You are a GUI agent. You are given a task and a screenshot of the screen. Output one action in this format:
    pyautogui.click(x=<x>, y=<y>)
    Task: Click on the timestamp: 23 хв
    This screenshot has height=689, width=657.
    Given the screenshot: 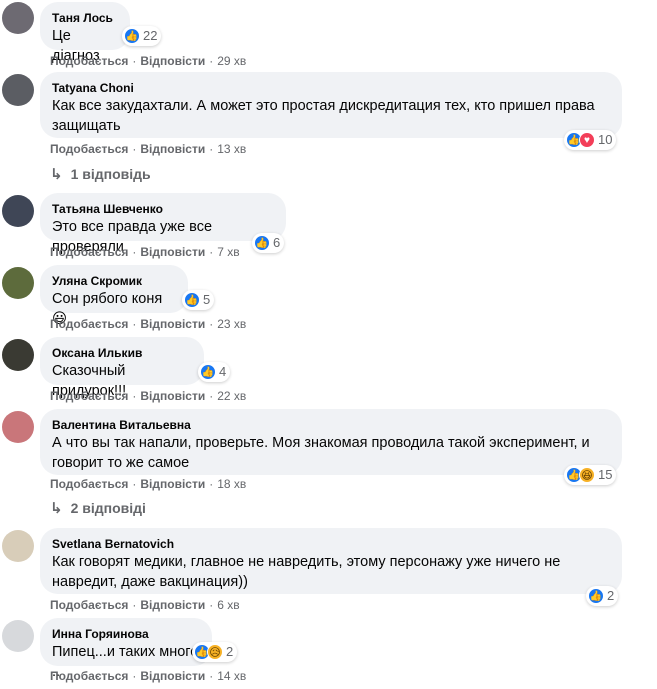 What is the action you would take?
    pyautogui.click(x=231, y=324)
    